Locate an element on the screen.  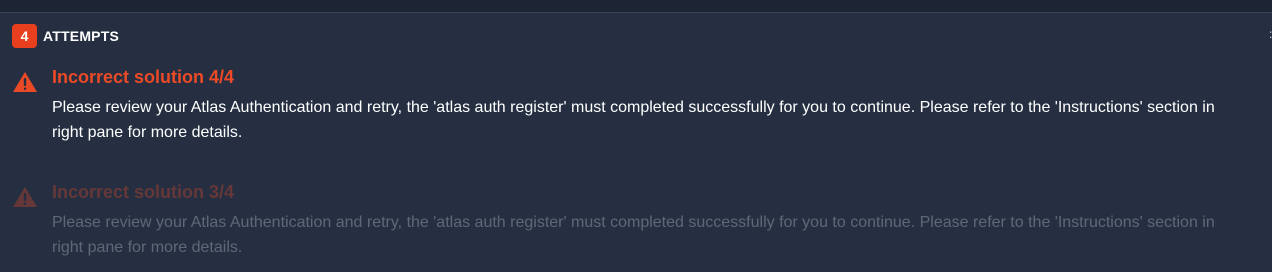
attempt-title: Incorrect solution 3/4 is located at coordinates (143, 192).